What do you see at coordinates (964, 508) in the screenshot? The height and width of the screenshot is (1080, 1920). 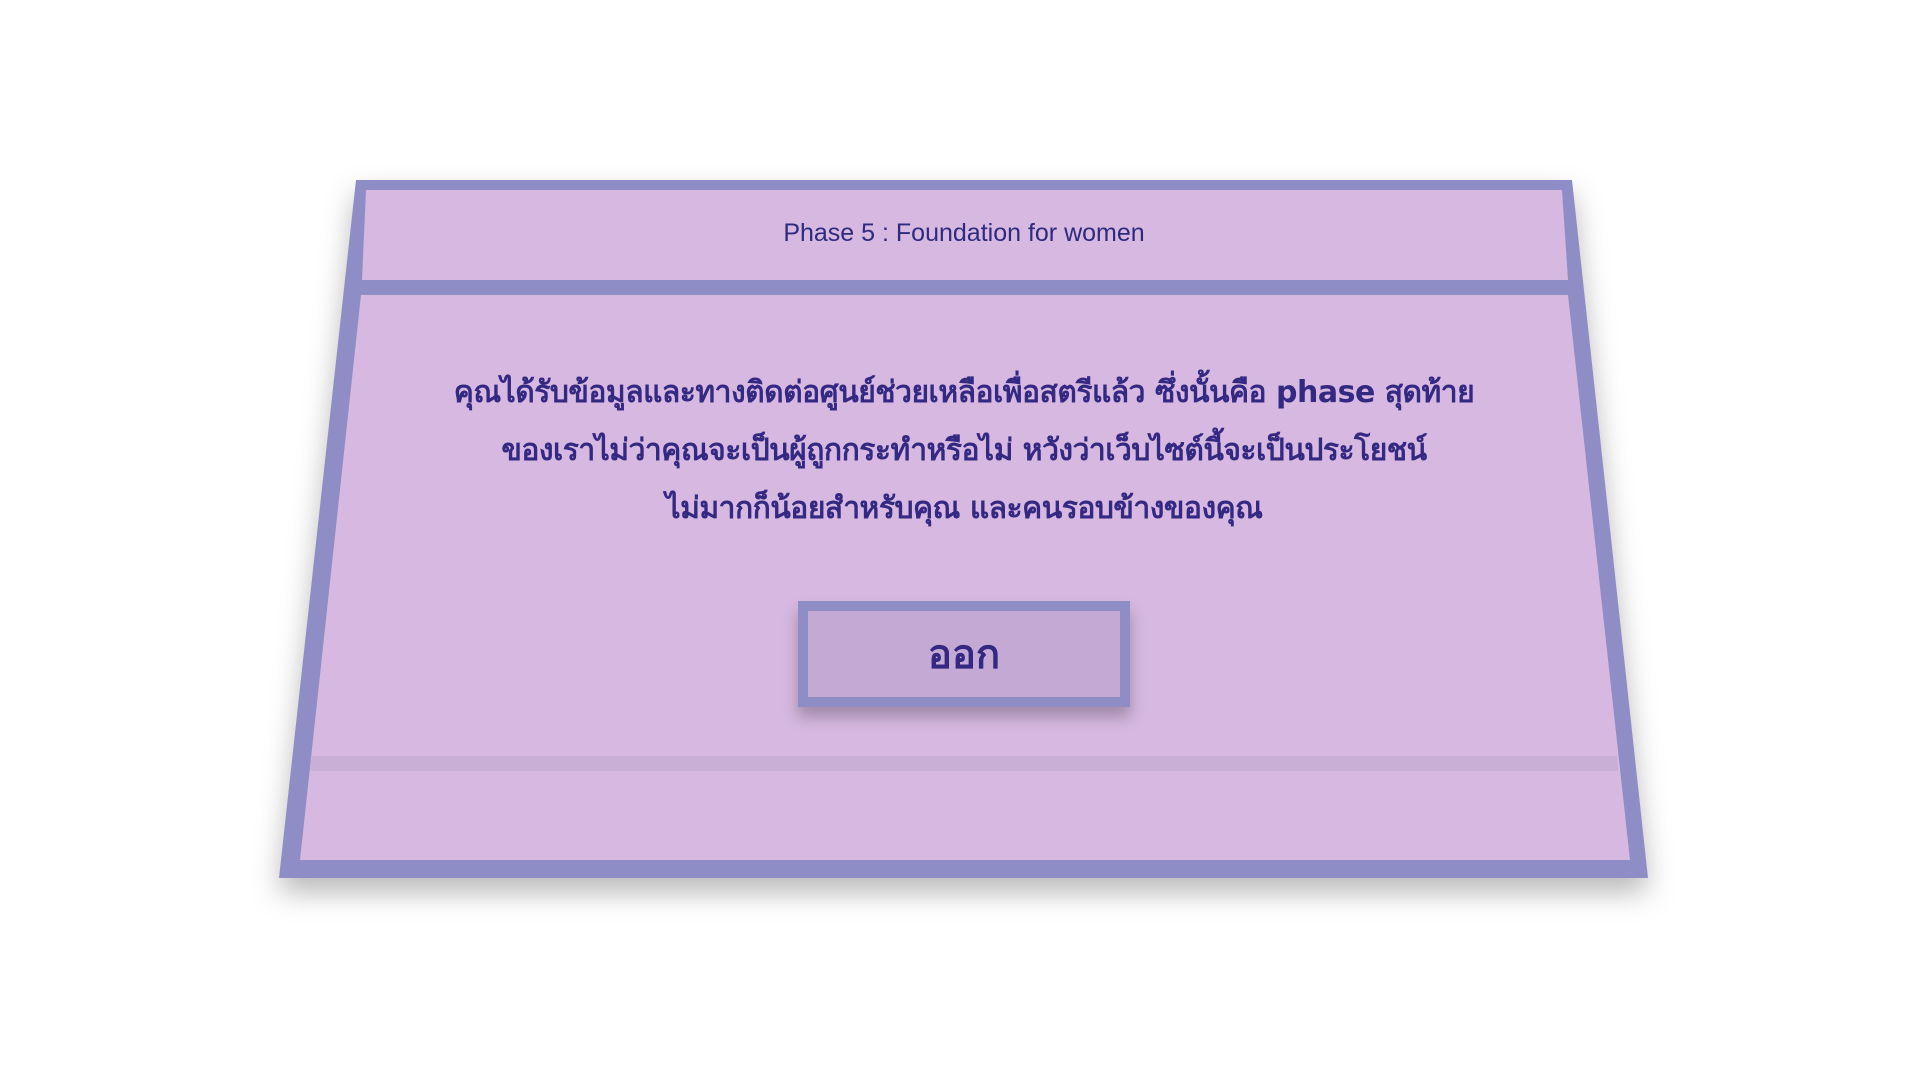 I see `dialog-message-line: ไม่มากก็น้อยสำหรับคุณ และคนรอบข้างของคุณ` at bounding box center [964, 508].